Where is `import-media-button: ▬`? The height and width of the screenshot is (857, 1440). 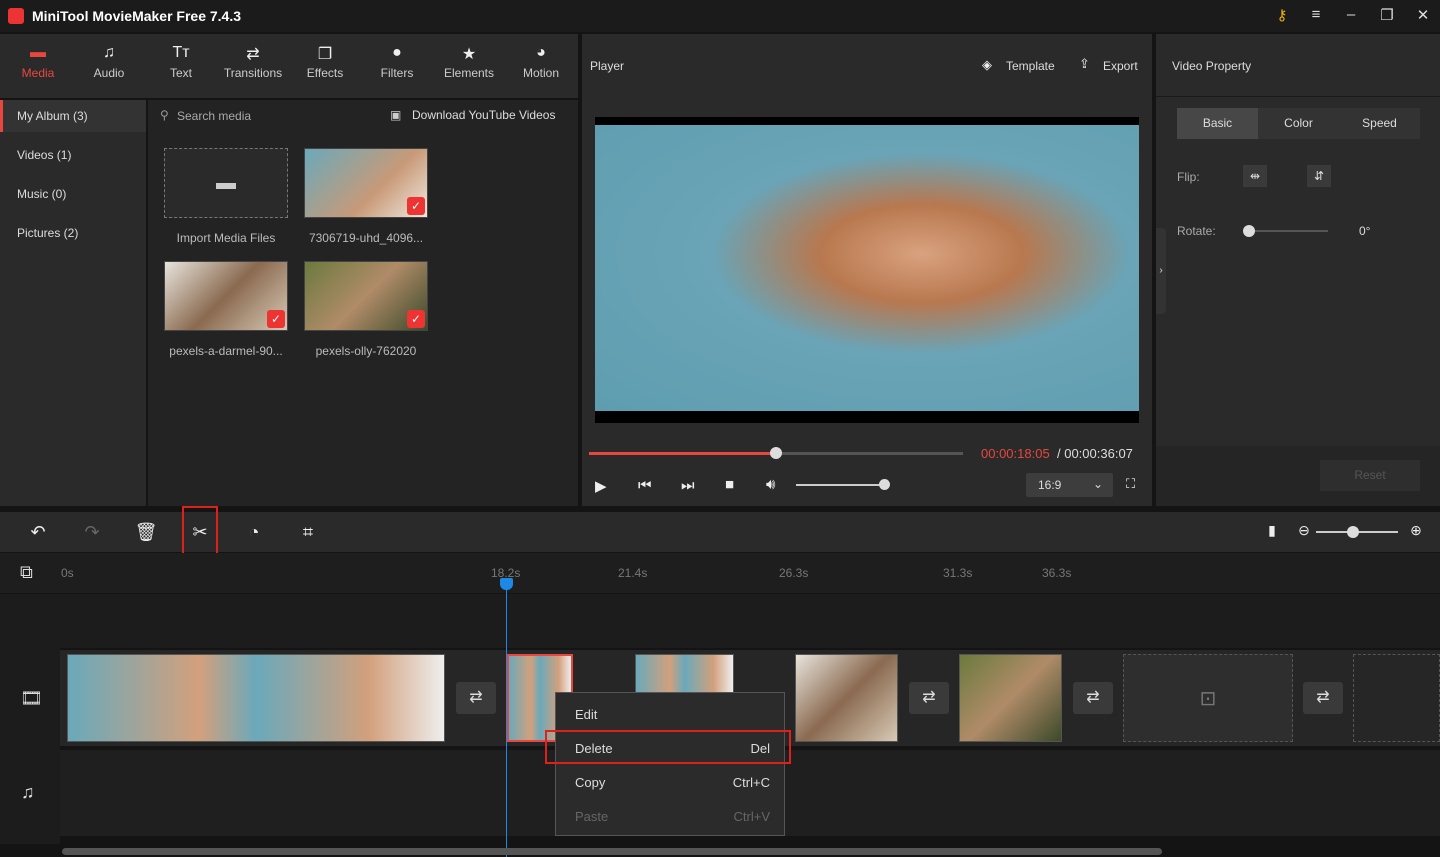 import-media-button: ▬ is located at coordinates (226, 183).